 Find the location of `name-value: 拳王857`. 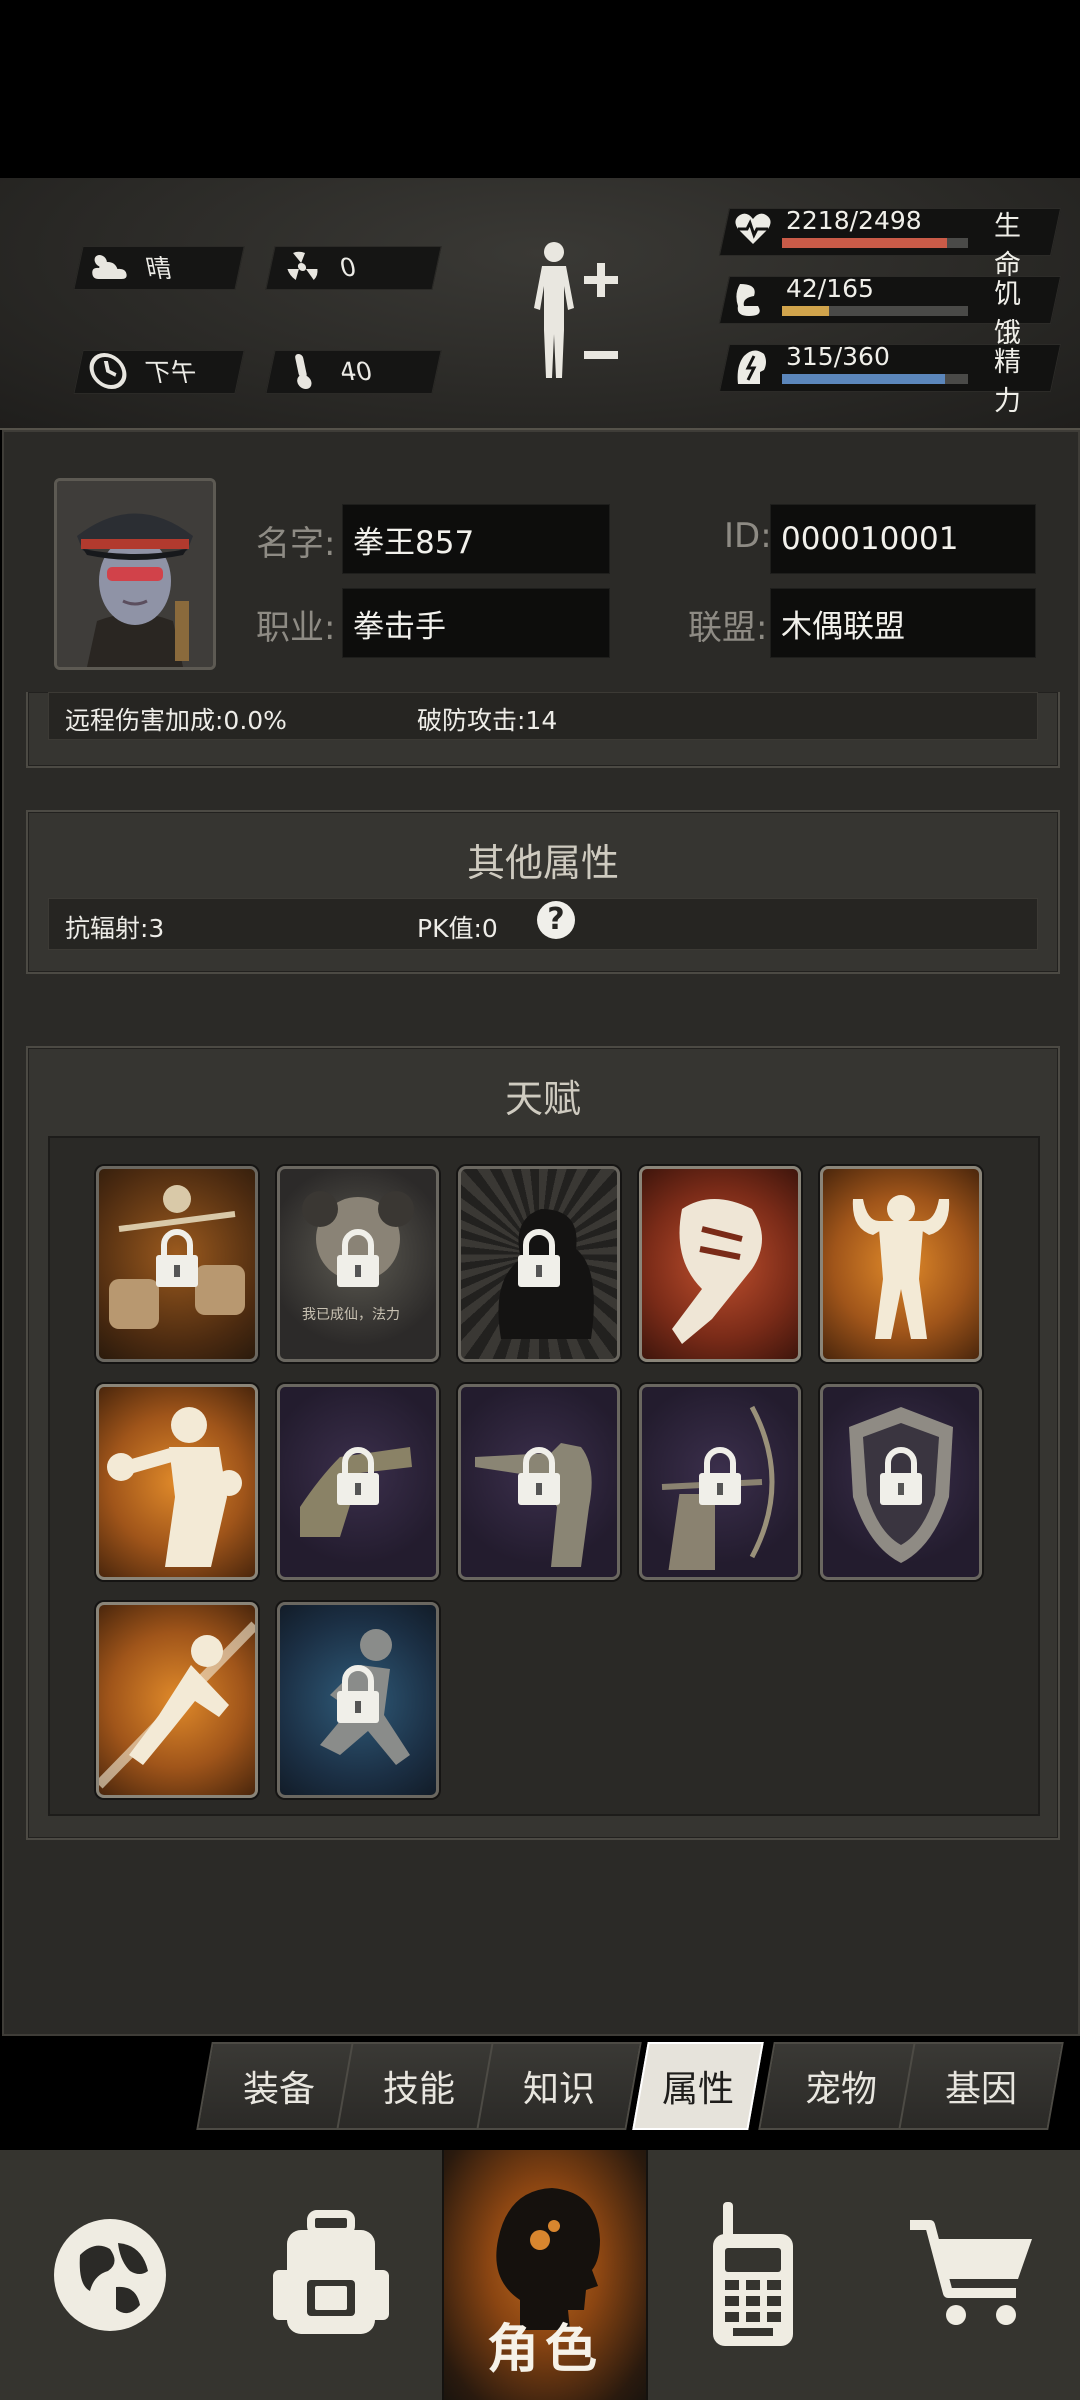

name-value: 拳王857 is located at coordinates (414, 542).